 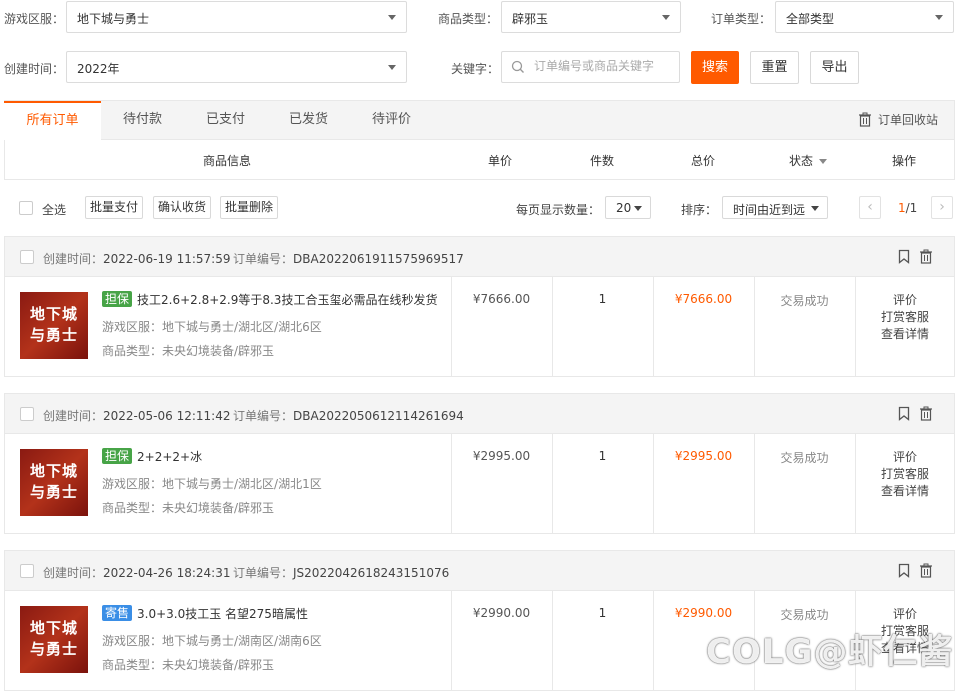 What do you see at coordinates (236, 67) in the screenshot?
I see `created-time-select: 2022年` at bounding box center [236, 67].